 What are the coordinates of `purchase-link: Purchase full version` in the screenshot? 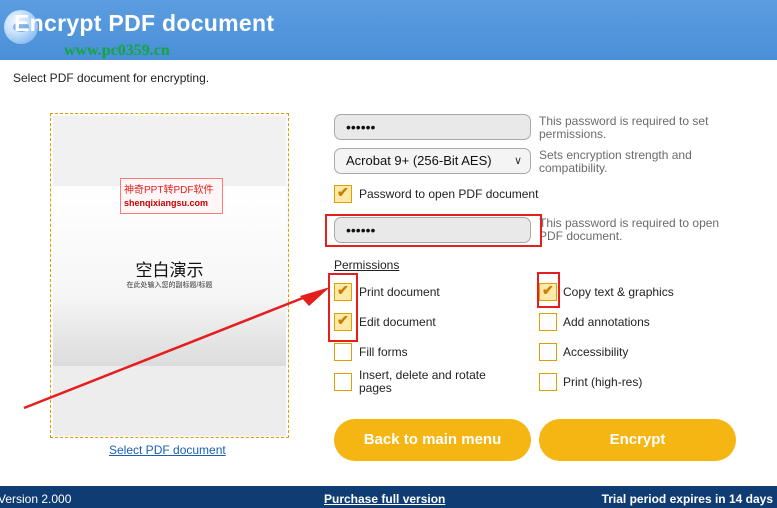 It's located at (384, 499).